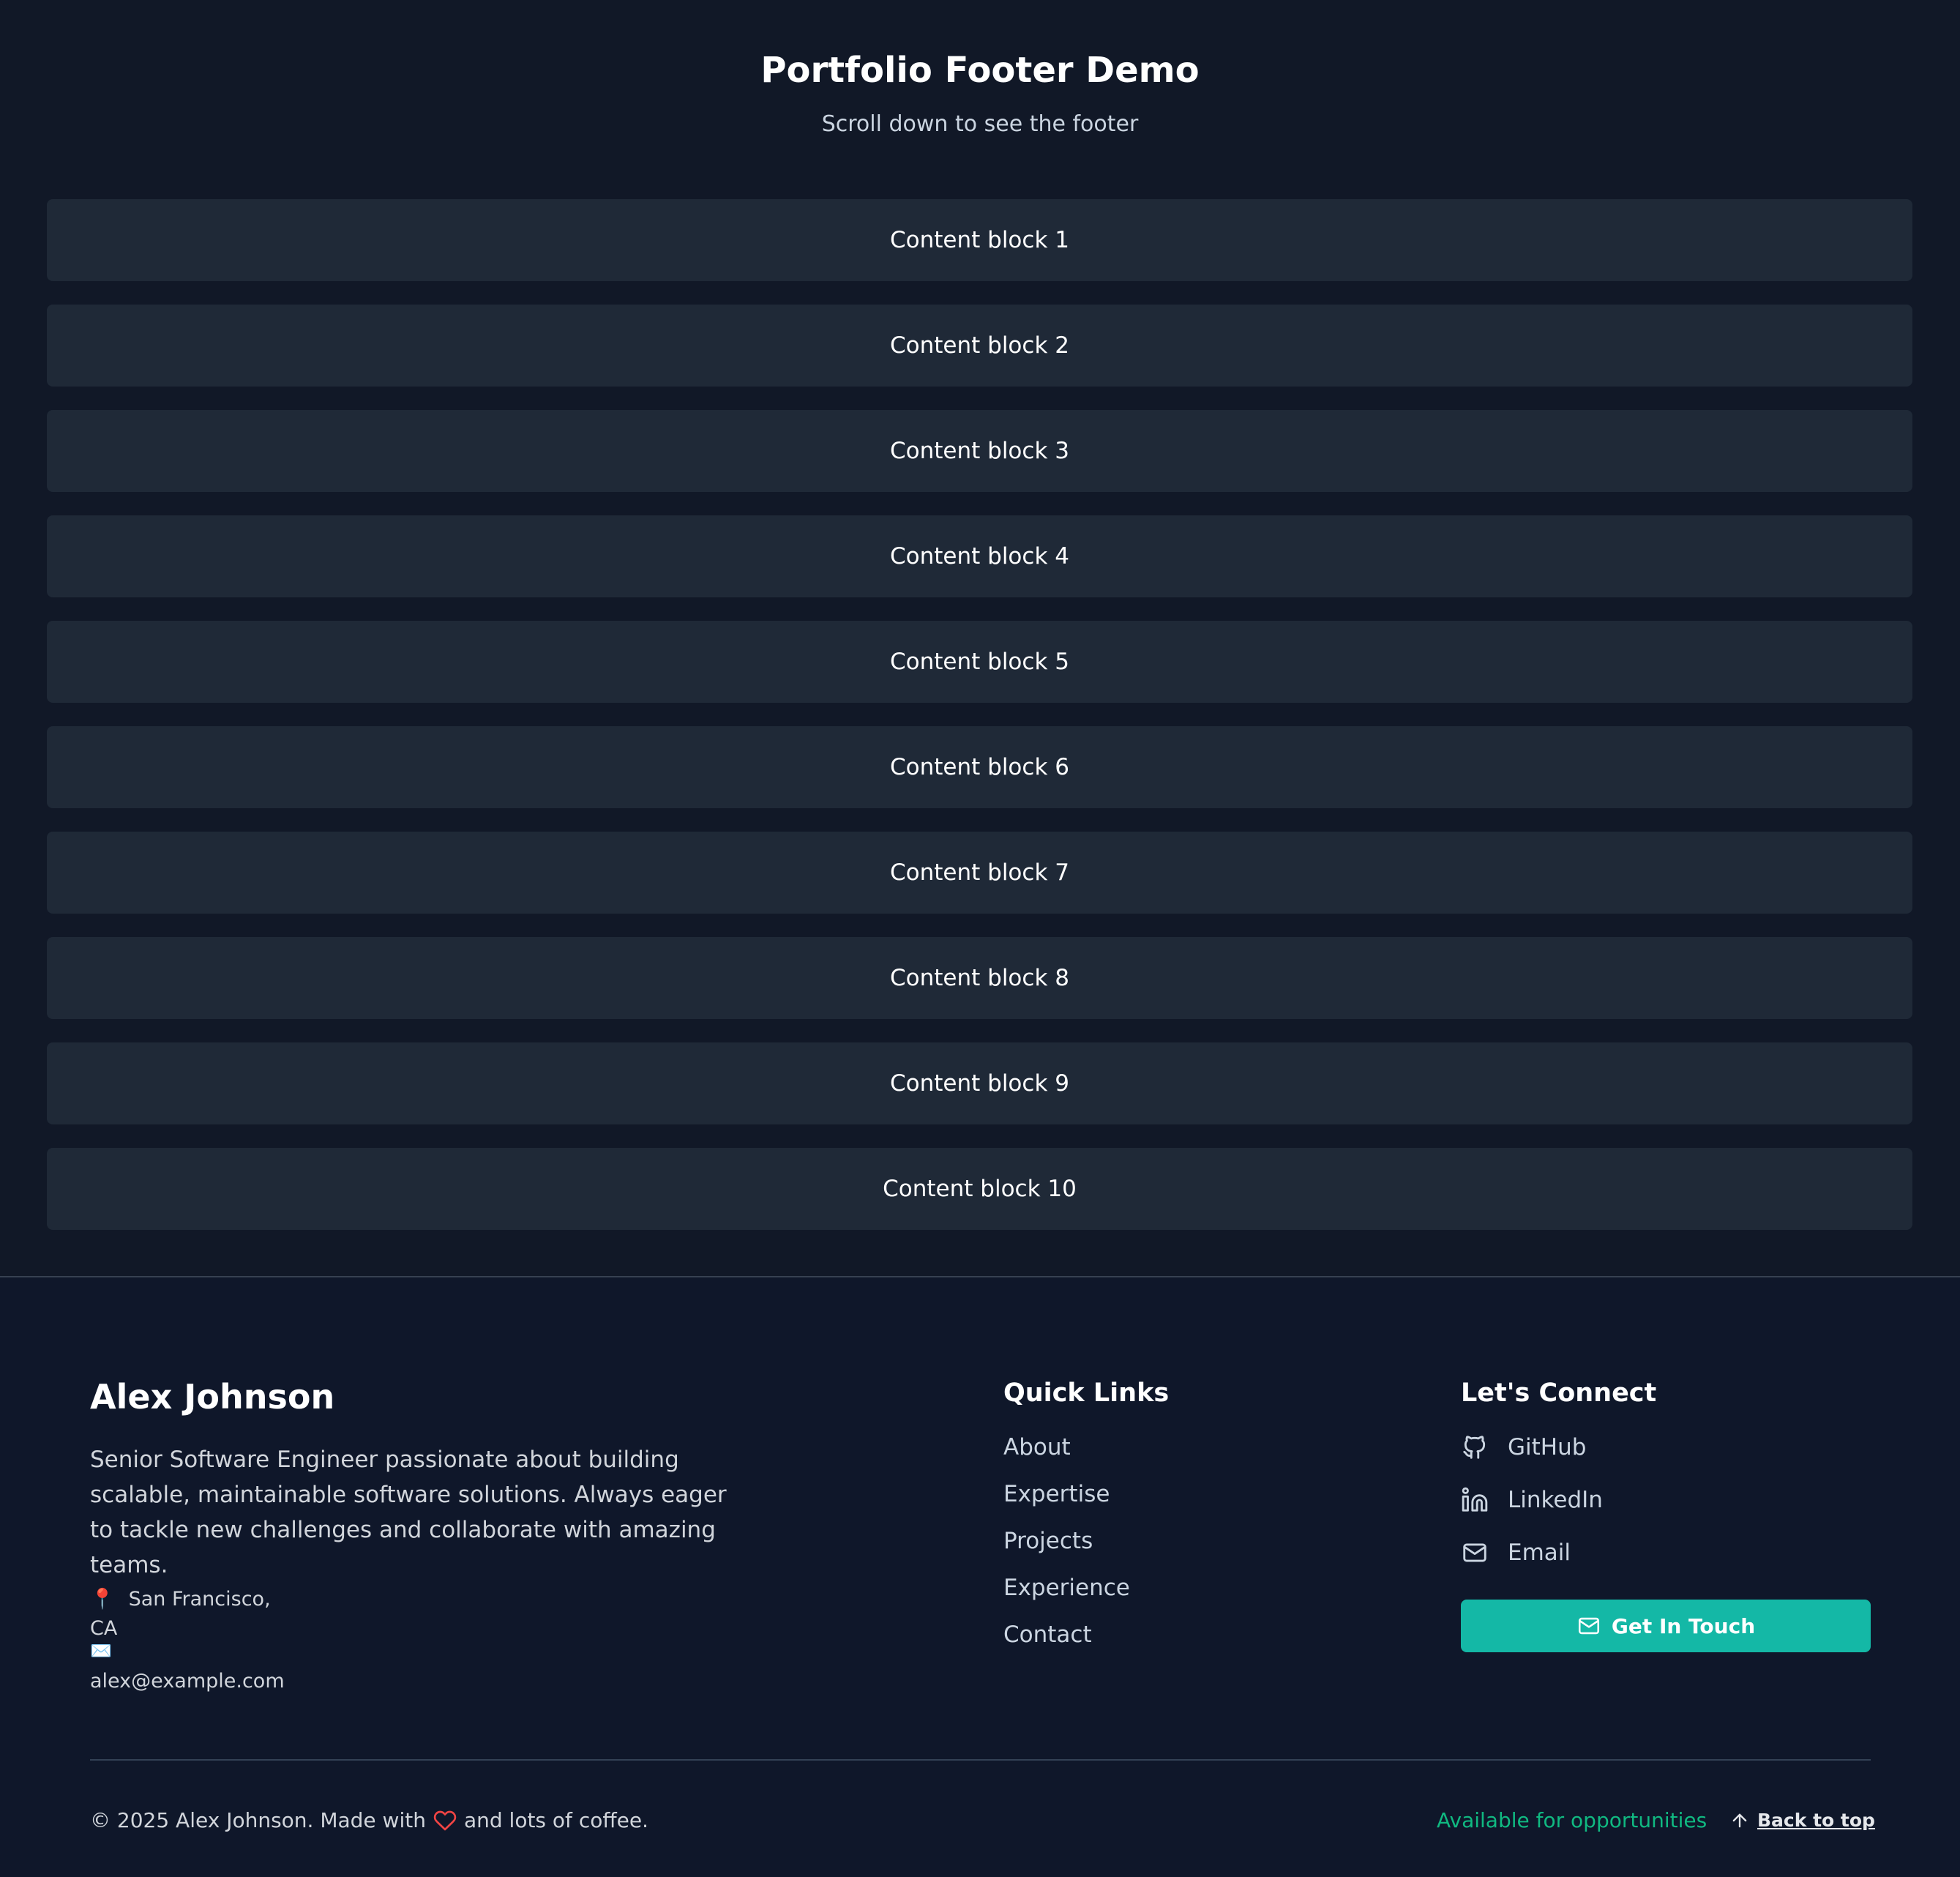 This screenshot has width=1960, height=1877. I want to click on availability-status: Available for opportunities, so click(1572, 1820).